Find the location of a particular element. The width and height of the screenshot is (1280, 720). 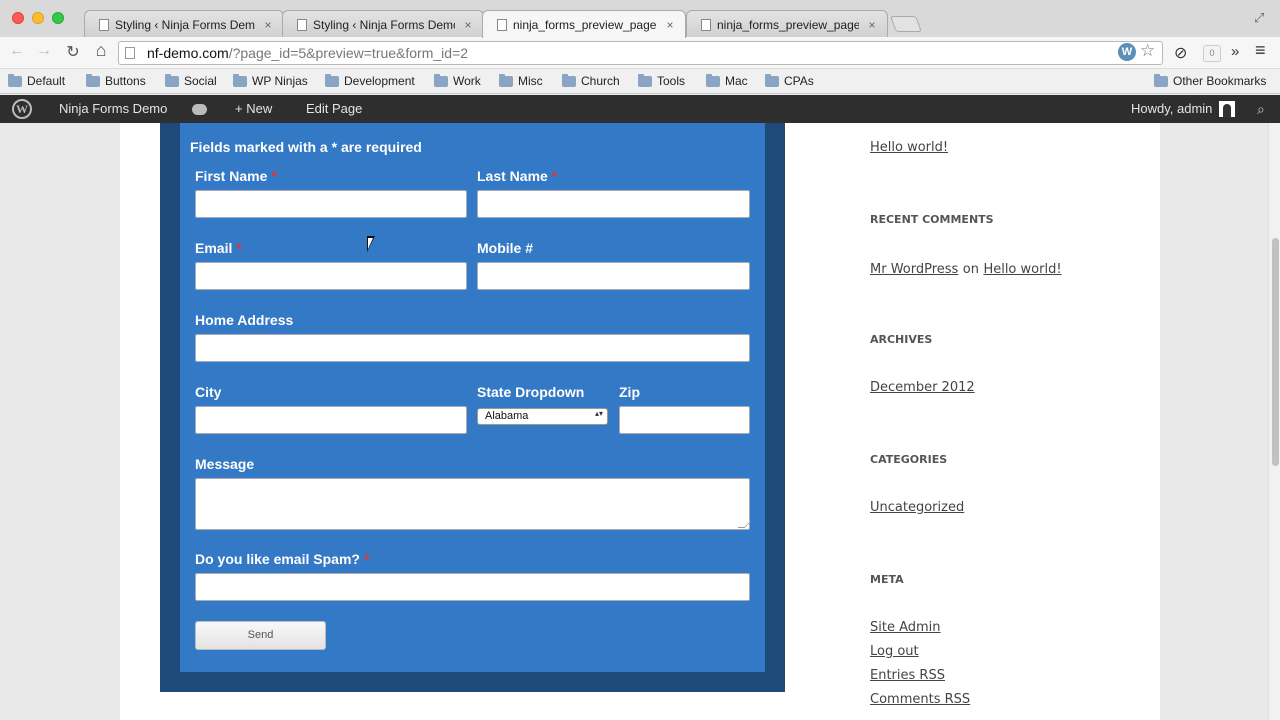

bookmark-folder-wp-ninjas: WP Ninjas is located at coordinates (270, 80).